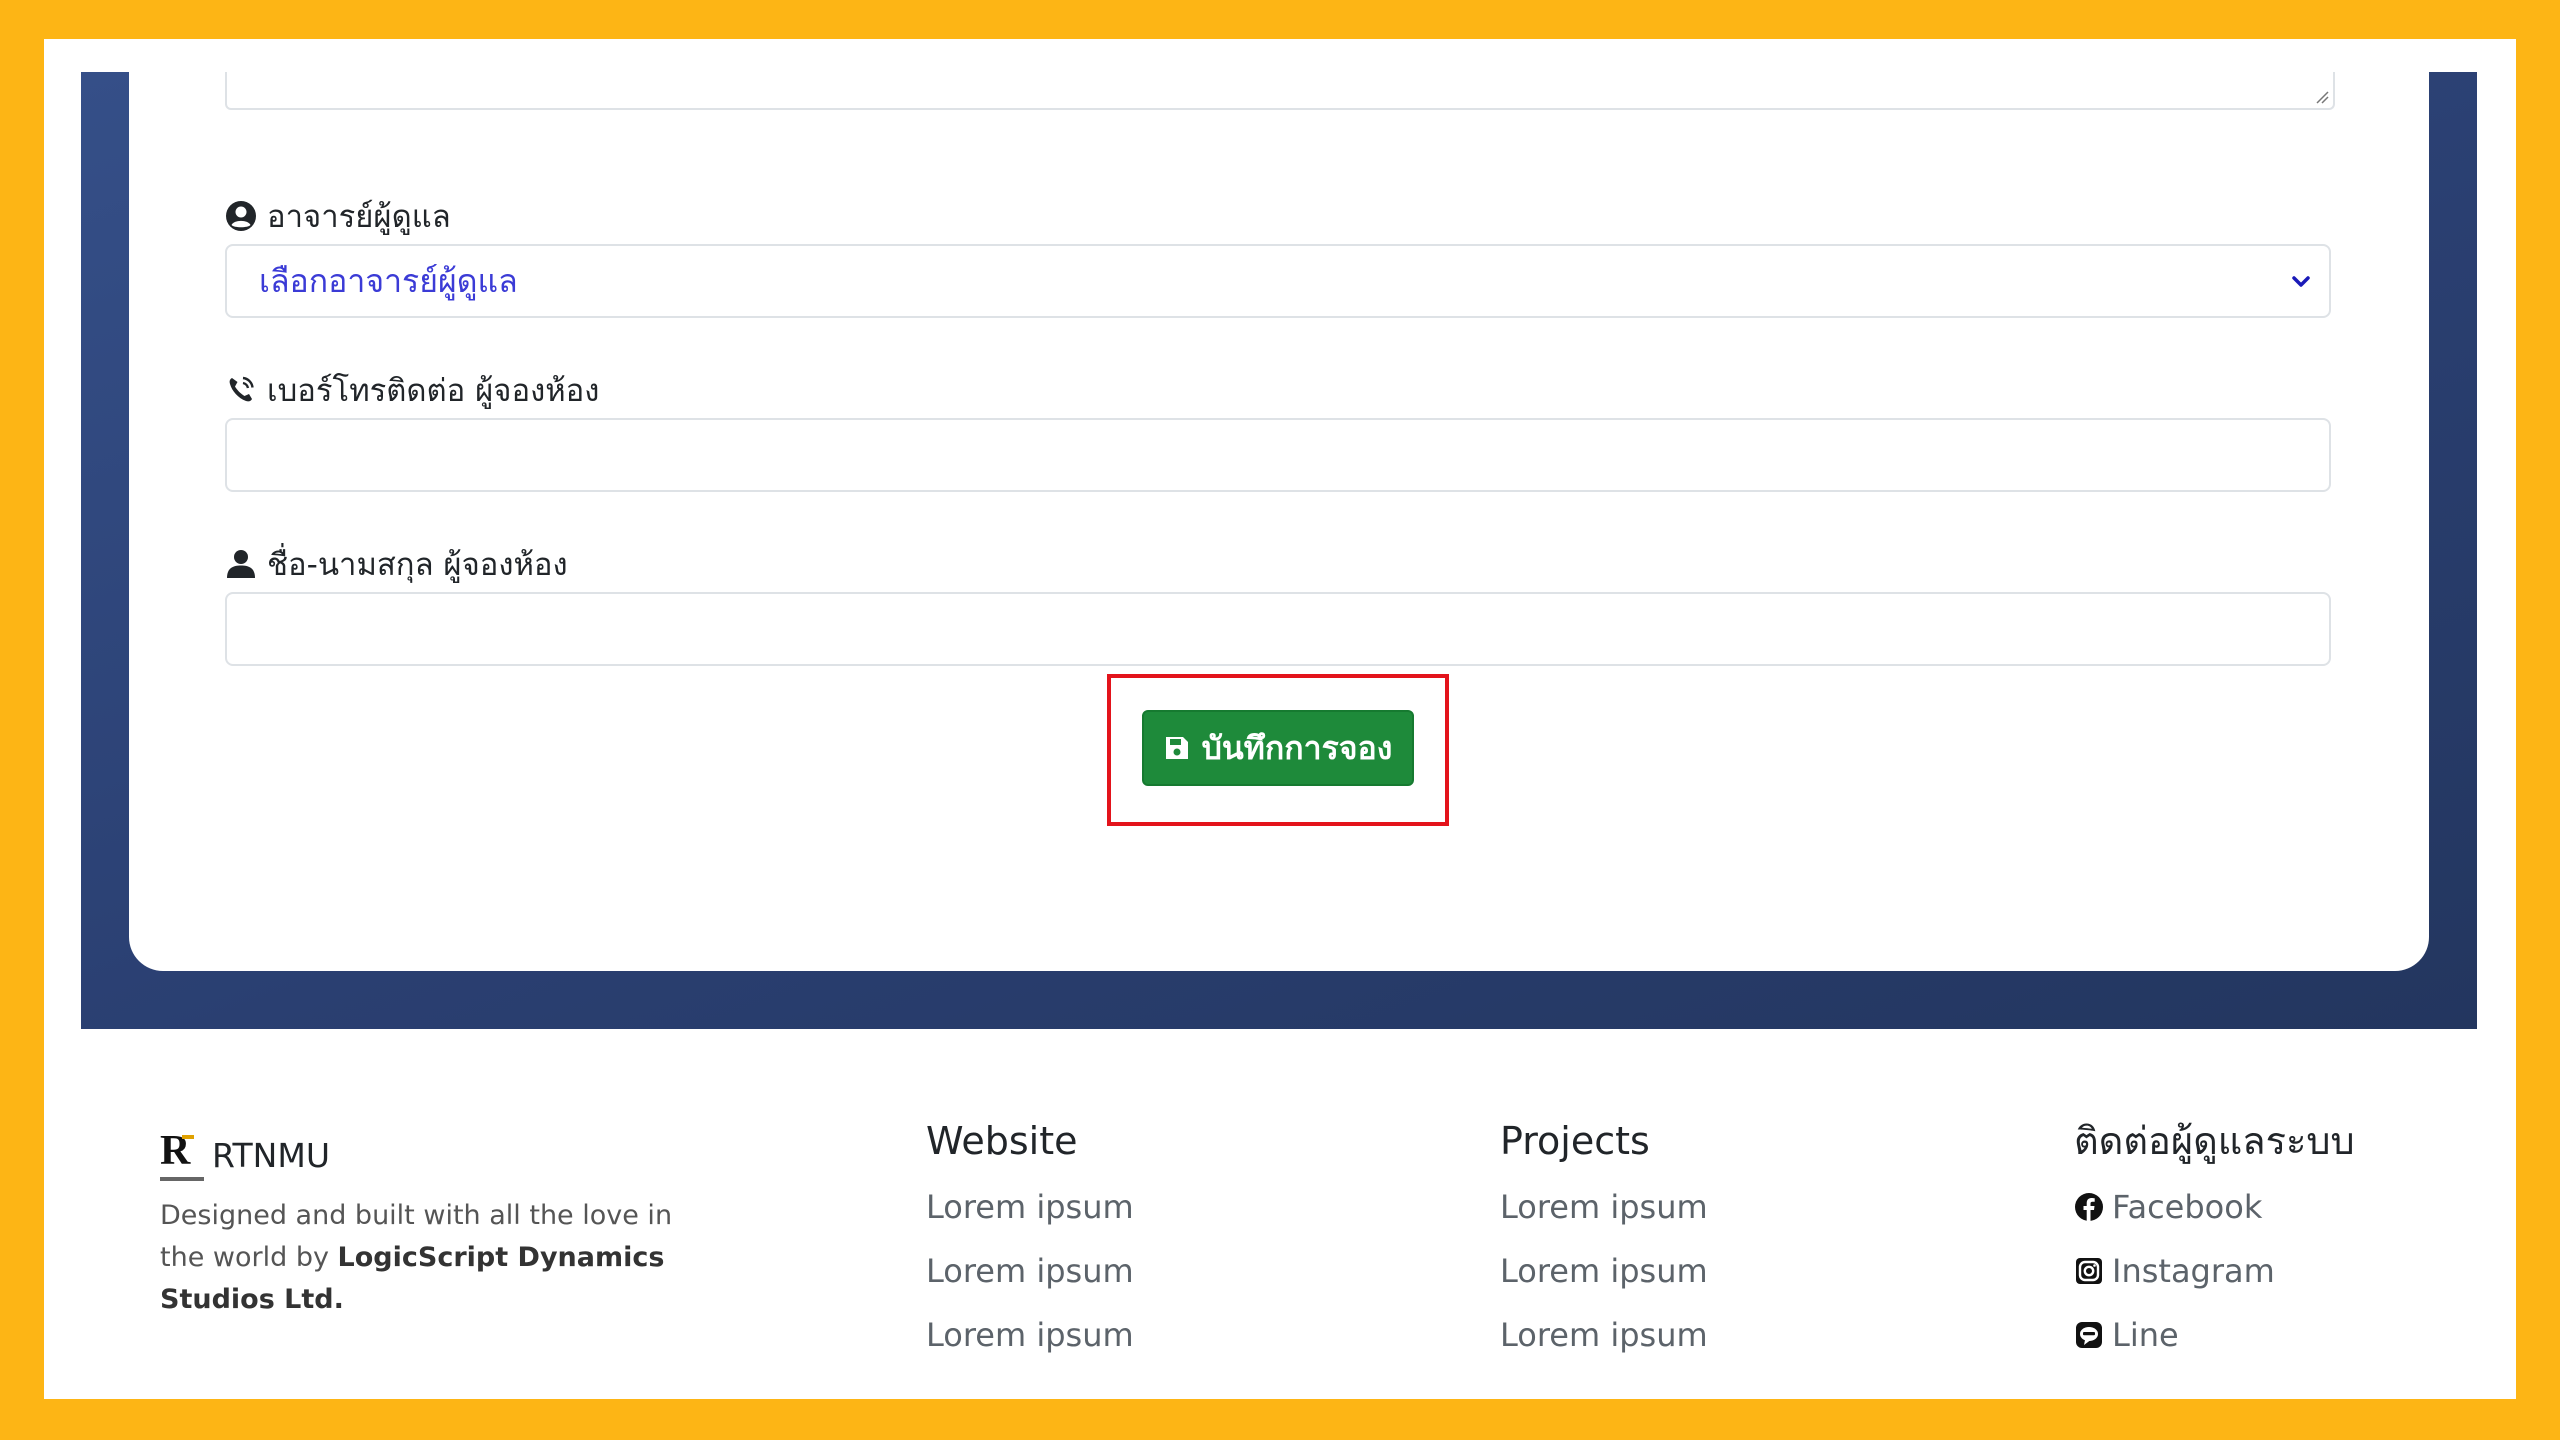 The image size is (2560, 1440). Describe the element at coordinates (1278, 629) in the screenshot. I see `name-input` at that location.